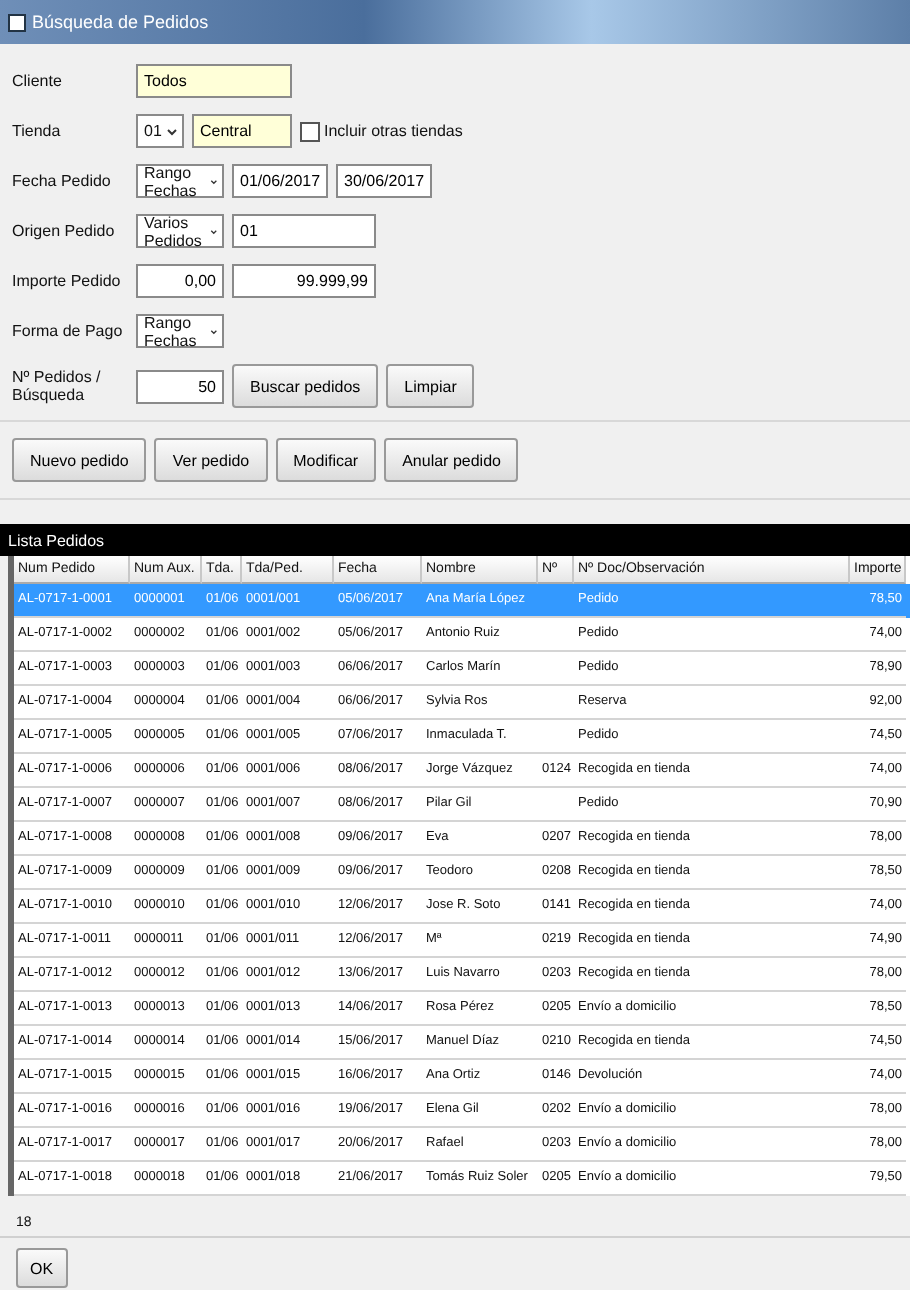  What do you see at coordinates (393, 131) in the screenshot?
I see `checkbox-label: Incluir otras tiendas` at bounding box center [393, 131].